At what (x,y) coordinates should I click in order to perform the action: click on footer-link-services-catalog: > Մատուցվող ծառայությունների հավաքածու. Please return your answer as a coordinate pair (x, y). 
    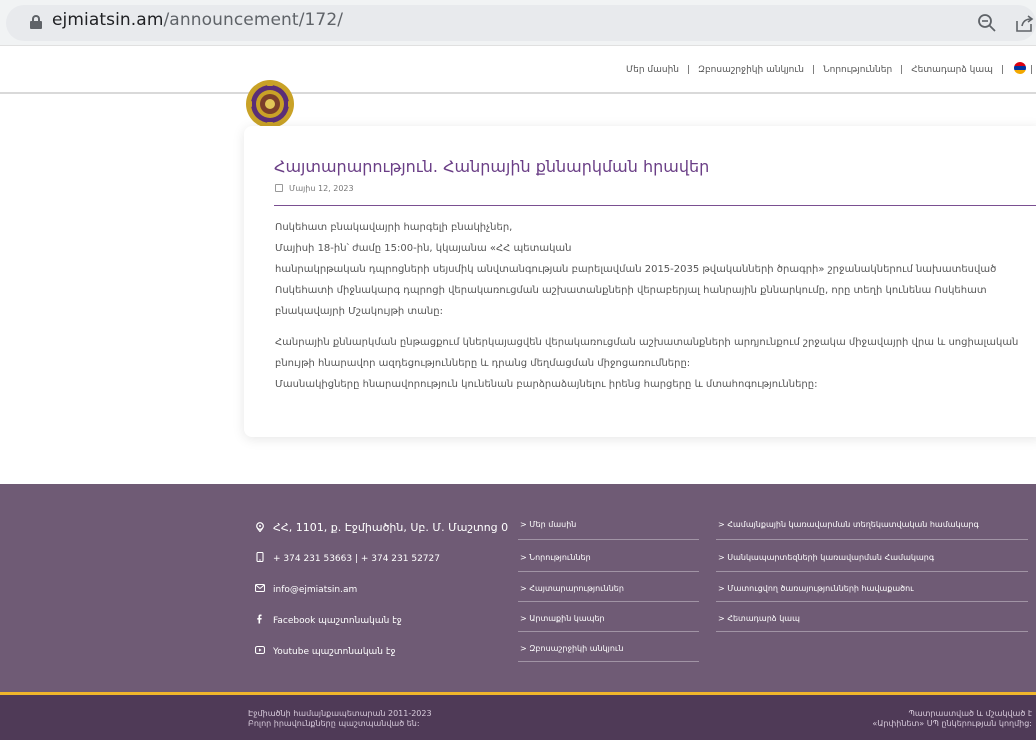
    Looking at the image, I should click on (816, 588).